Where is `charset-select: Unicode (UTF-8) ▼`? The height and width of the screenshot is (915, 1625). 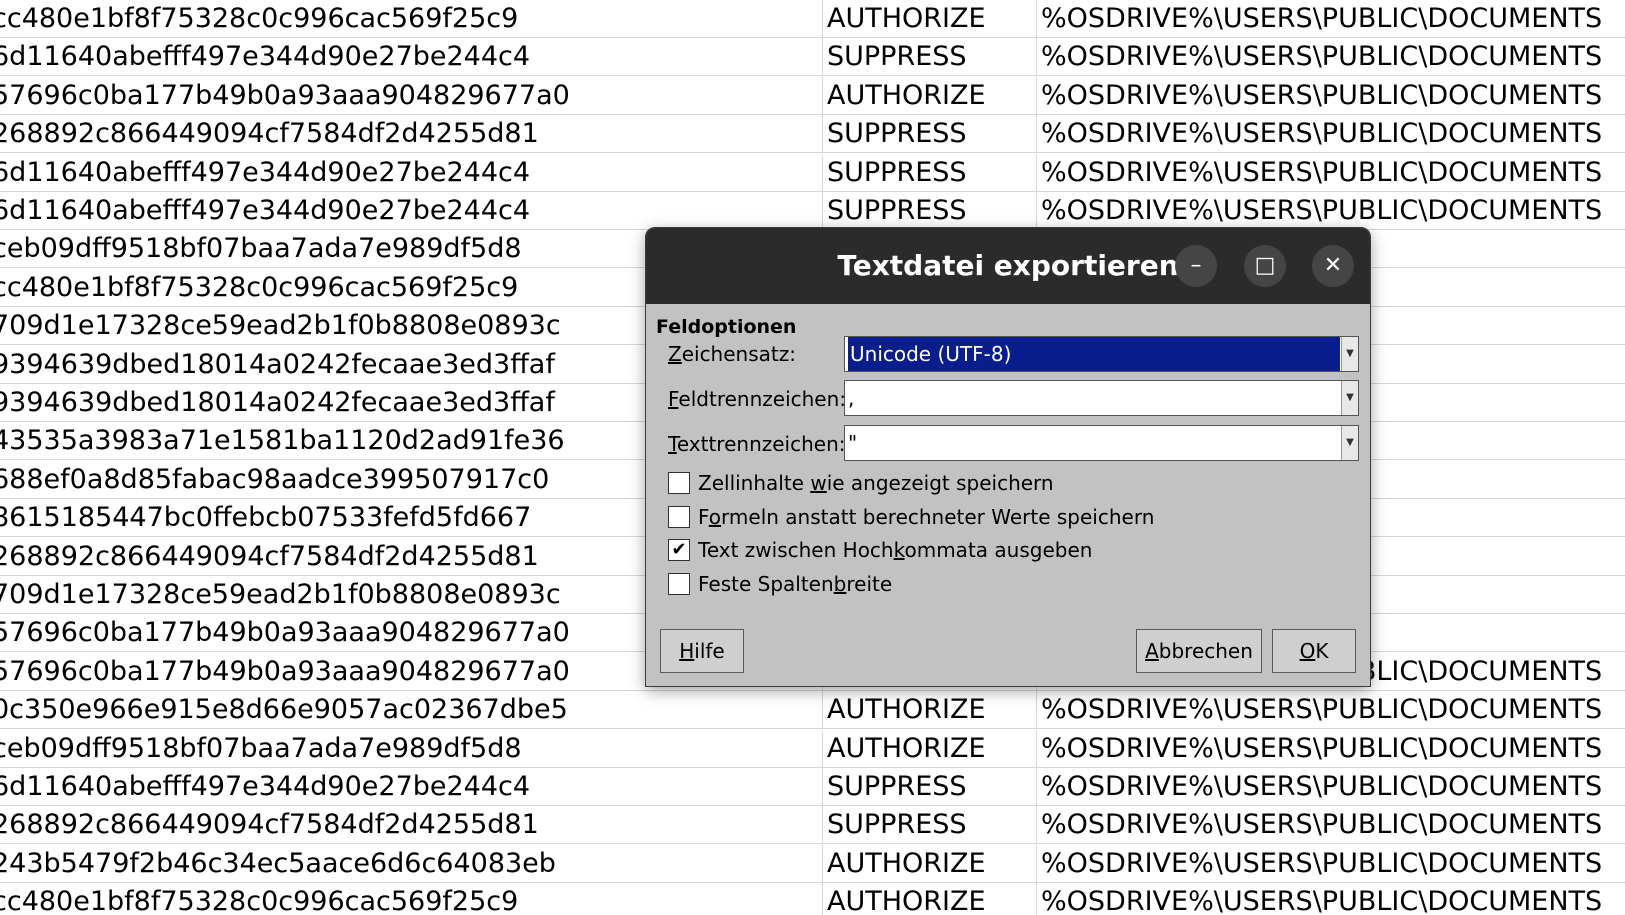 charset-select: Unicode (UTF-8) ▼ is located at coordinates (1101, 354).